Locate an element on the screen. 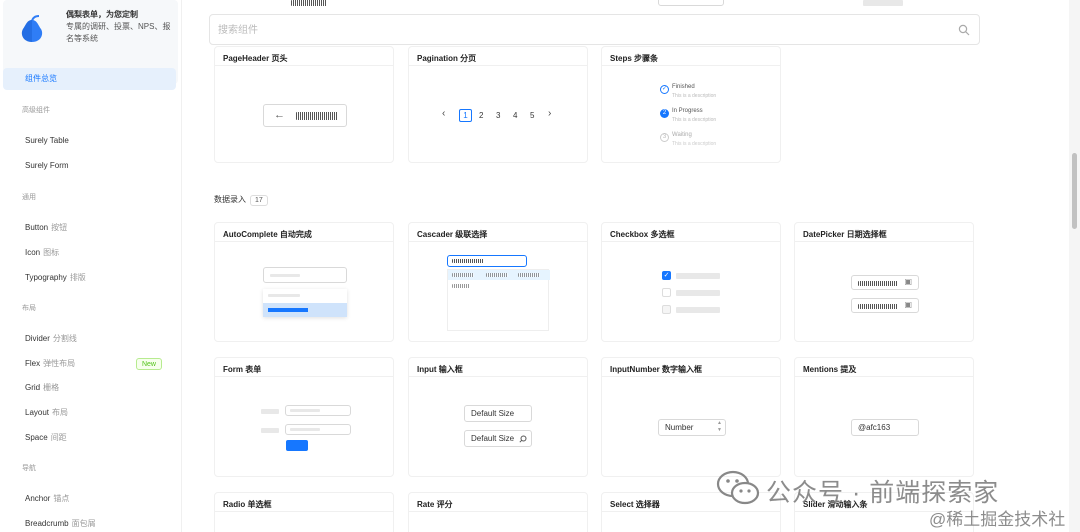  sidebar-item-space: Space 间距 is located at coordinates (89, 438).